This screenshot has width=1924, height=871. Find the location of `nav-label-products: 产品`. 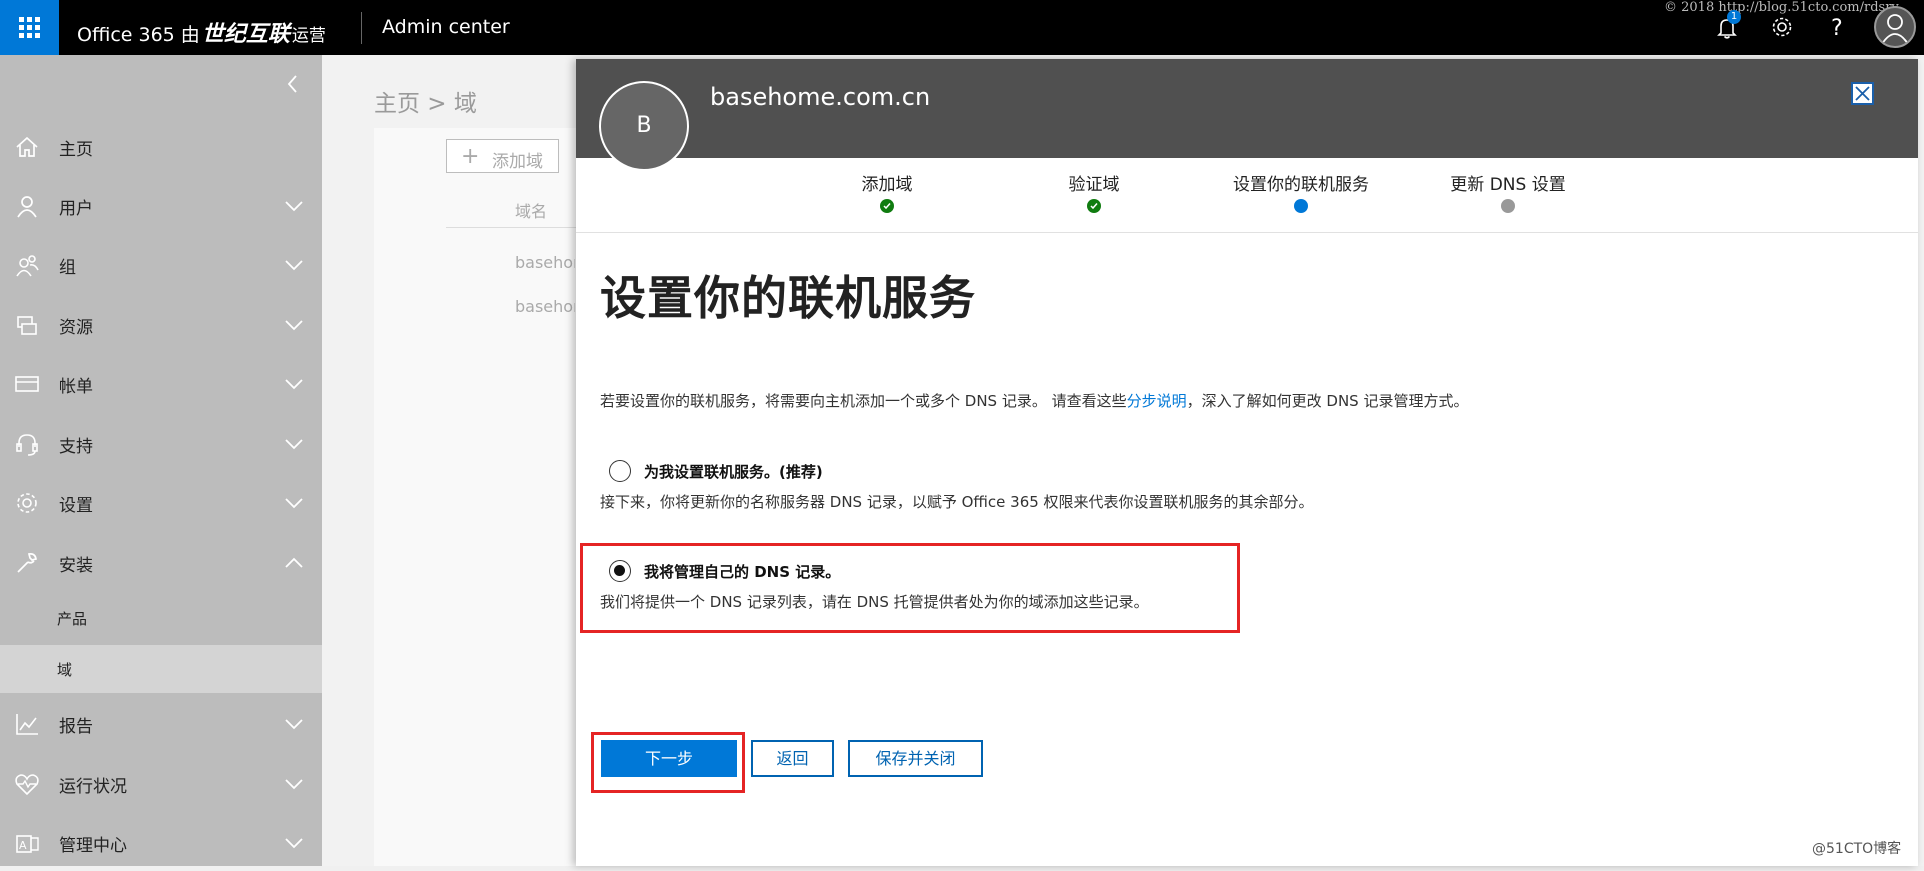

nav-label-products: 产品 is located at coordinates (72, 619).